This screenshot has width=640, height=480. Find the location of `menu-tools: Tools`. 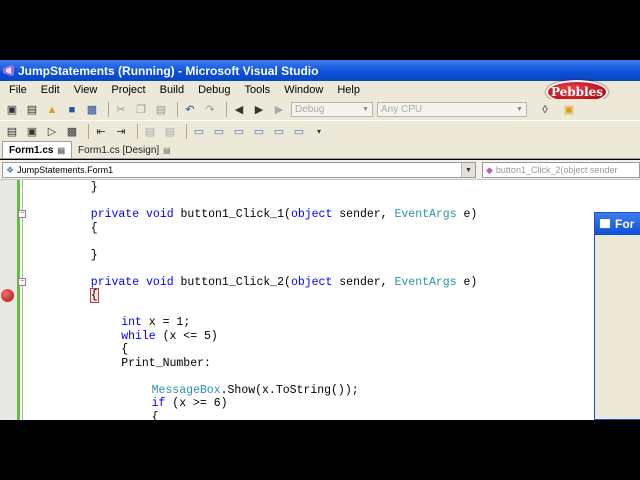

menu-tools: Tools is located at coordinates (258, 90).